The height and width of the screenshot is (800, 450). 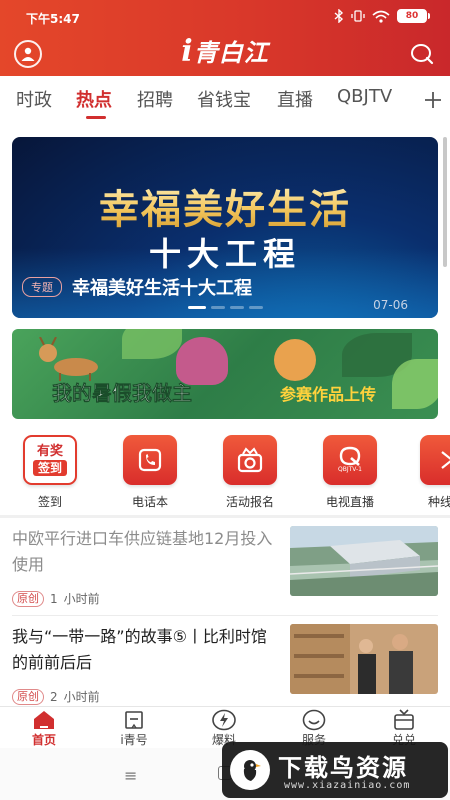 What do you see at coordinates (339, 16) in the screenshot?
I see `bluetooth-icon` at bounding box center [339, 16].